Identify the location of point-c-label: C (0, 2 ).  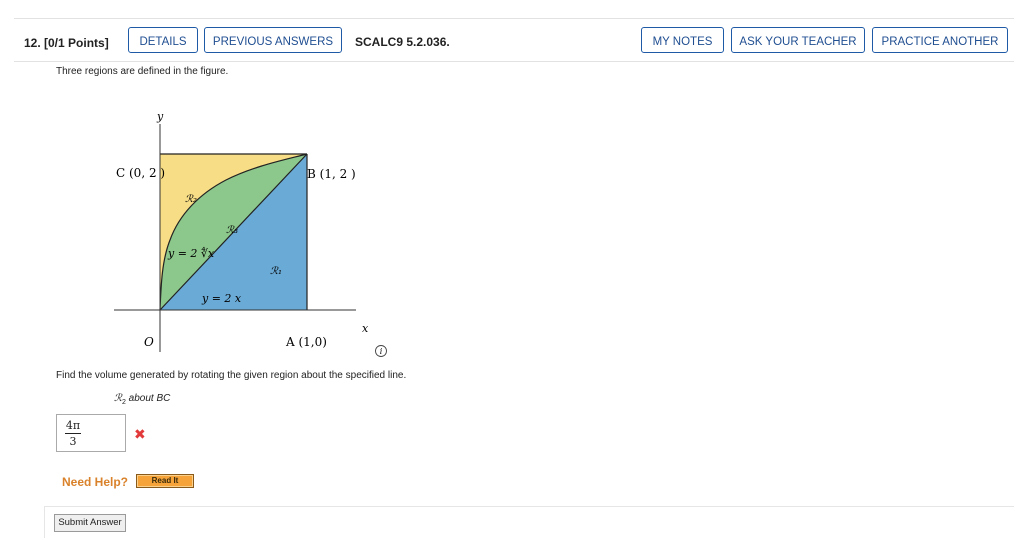
(140, 173).